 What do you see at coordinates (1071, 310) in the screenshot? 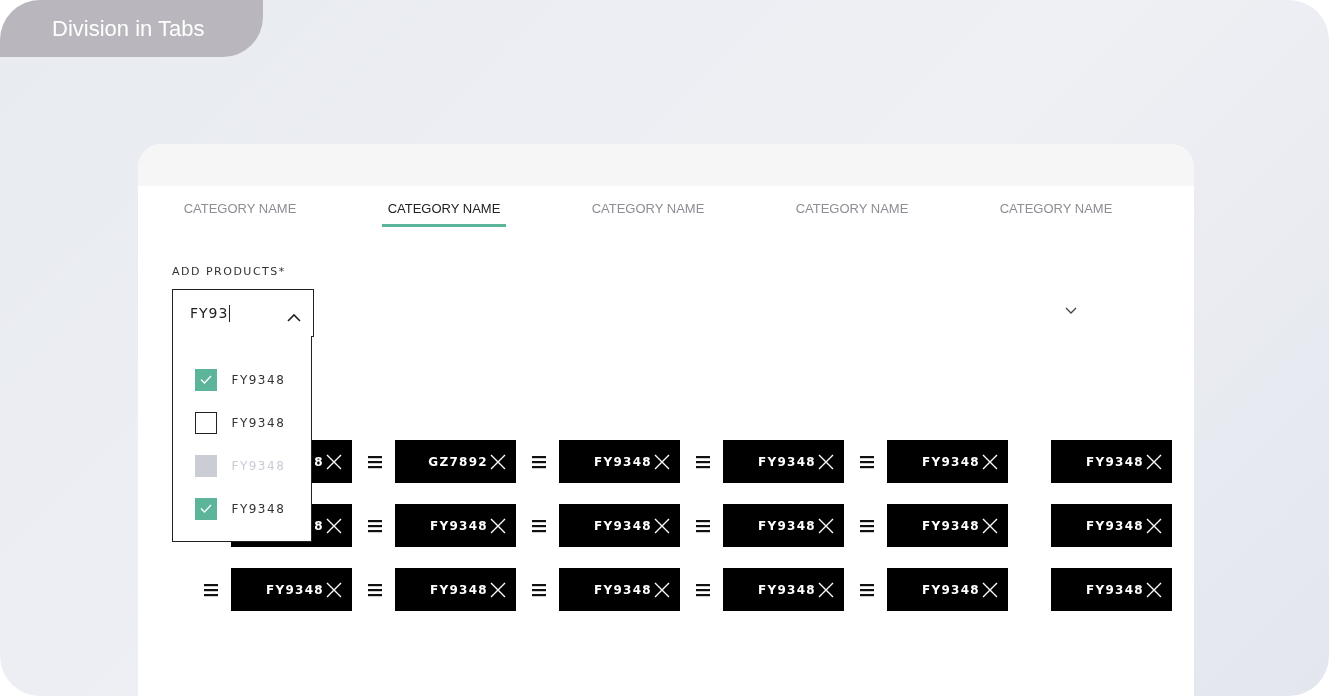
I see `chevron-down-icon` at bounding box center [1071, 310].